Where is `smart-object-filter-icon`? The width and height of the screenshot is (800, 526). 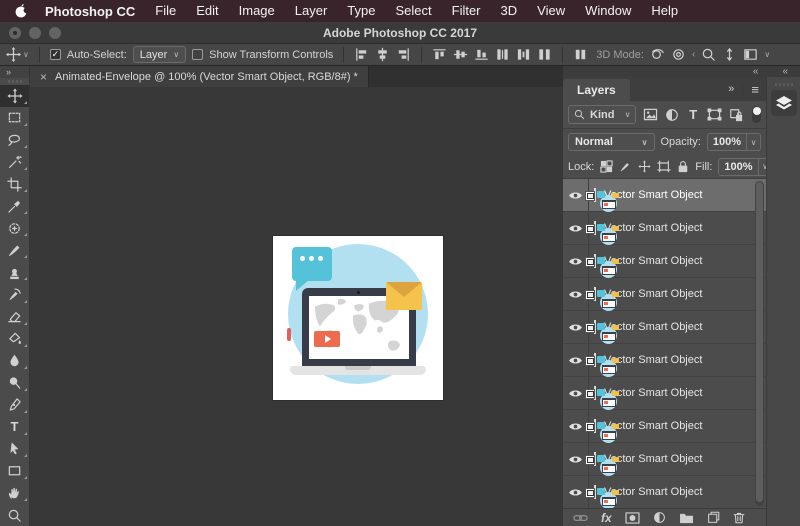 smart-object-filter-icon is located at coordinates (735, 114).